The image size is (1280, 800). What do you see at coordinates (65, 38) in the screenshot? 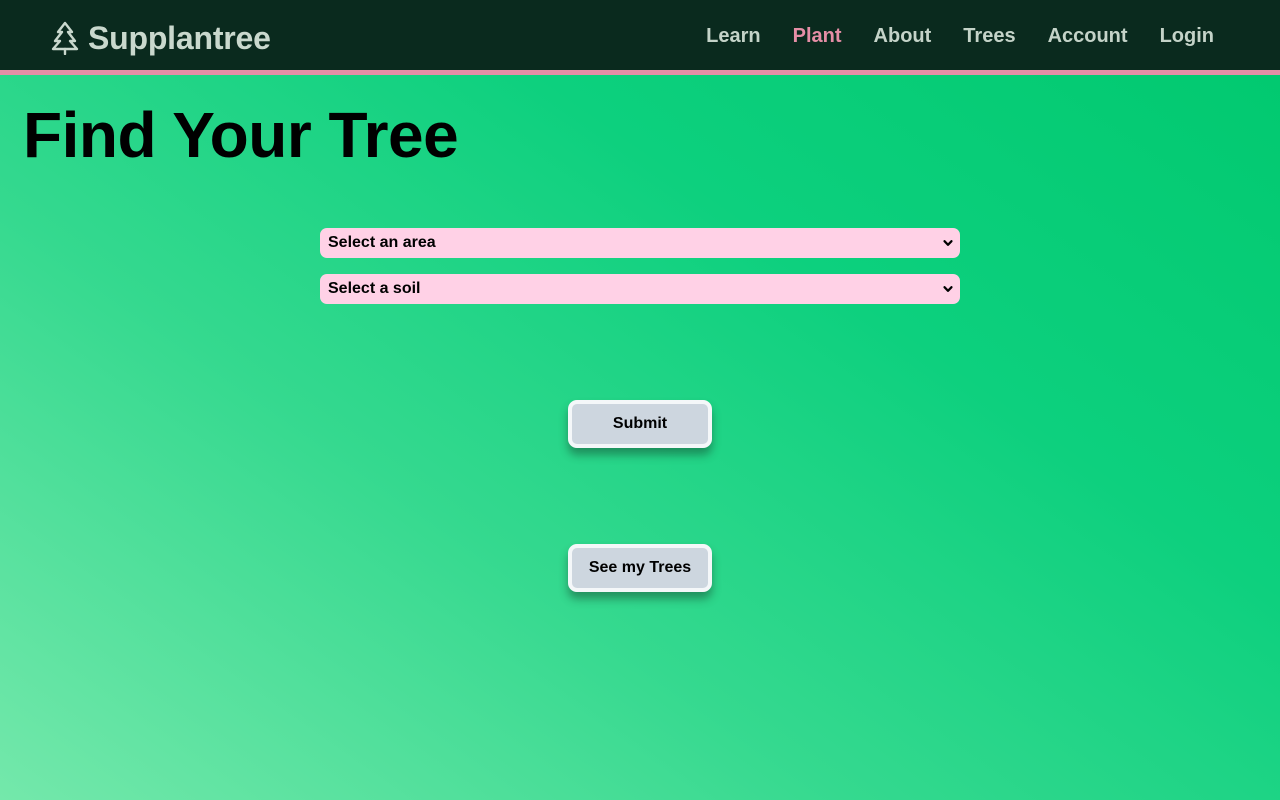
I see `tree-icon` at bounding box center [65, 38].